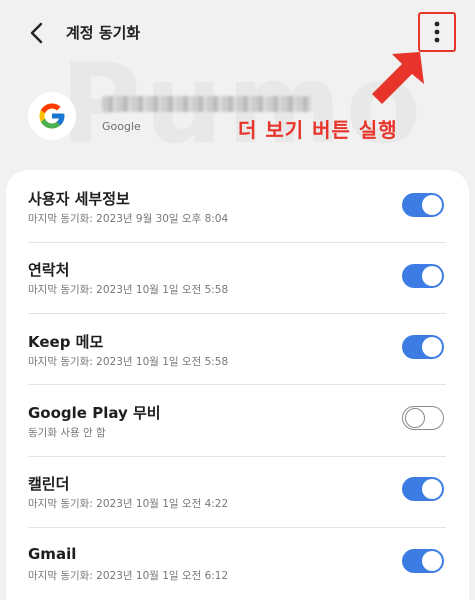 This screenshot has height=600, width=475. I want to click on sync-item-calendar: 캘린더 마지막 동기화: 2023년 10월 1일 오전 4:22, so click(237, 492).